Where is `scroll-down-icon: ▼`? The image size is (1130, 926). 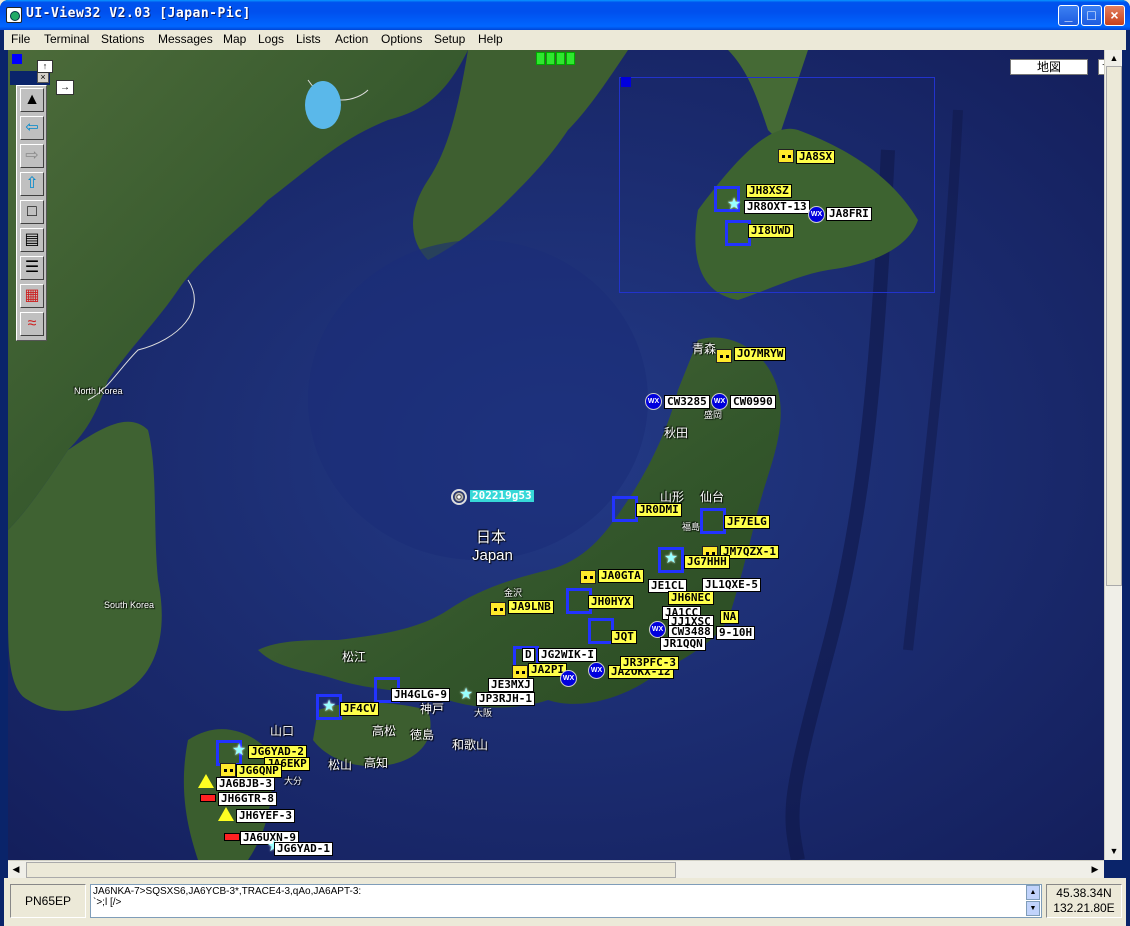 scroll-down-icon: ▼ is located at coordinates (1114, 851).